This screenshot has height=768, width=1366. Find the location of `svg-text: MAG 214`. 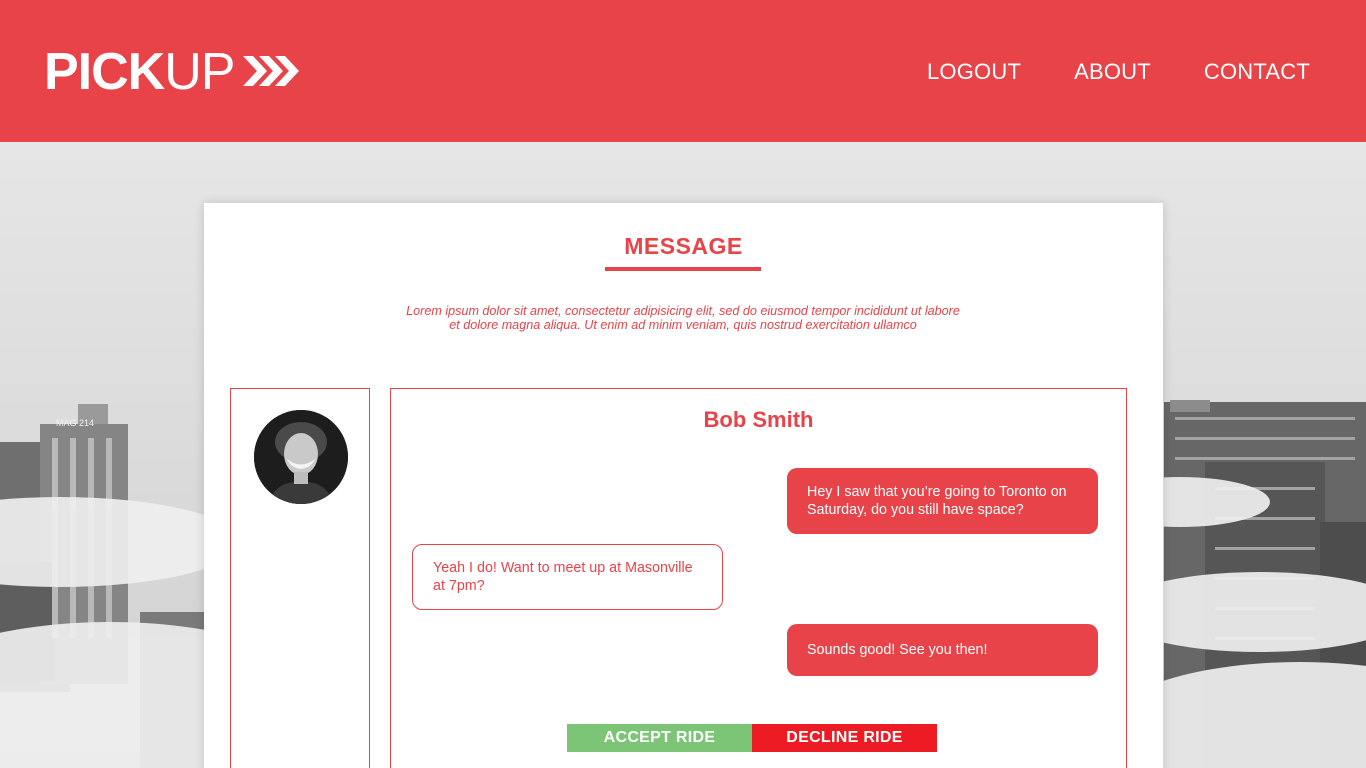

svg-text: MAG 214 is located at coordinates (75, 423).